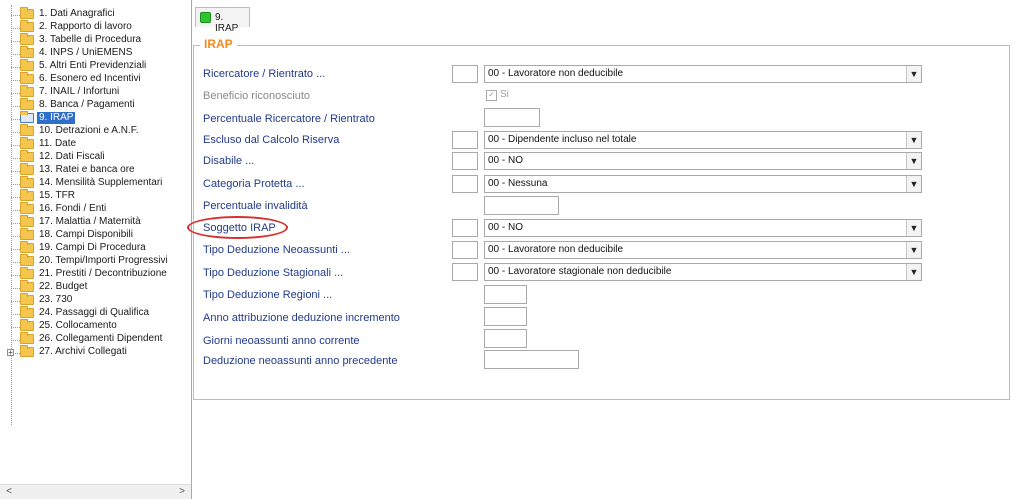 This screenshot has width=1016, height=499. Describe the element at coordinates (95, 326) in the screenshot. I see `tree-item: 25. Collocamento` at that location.